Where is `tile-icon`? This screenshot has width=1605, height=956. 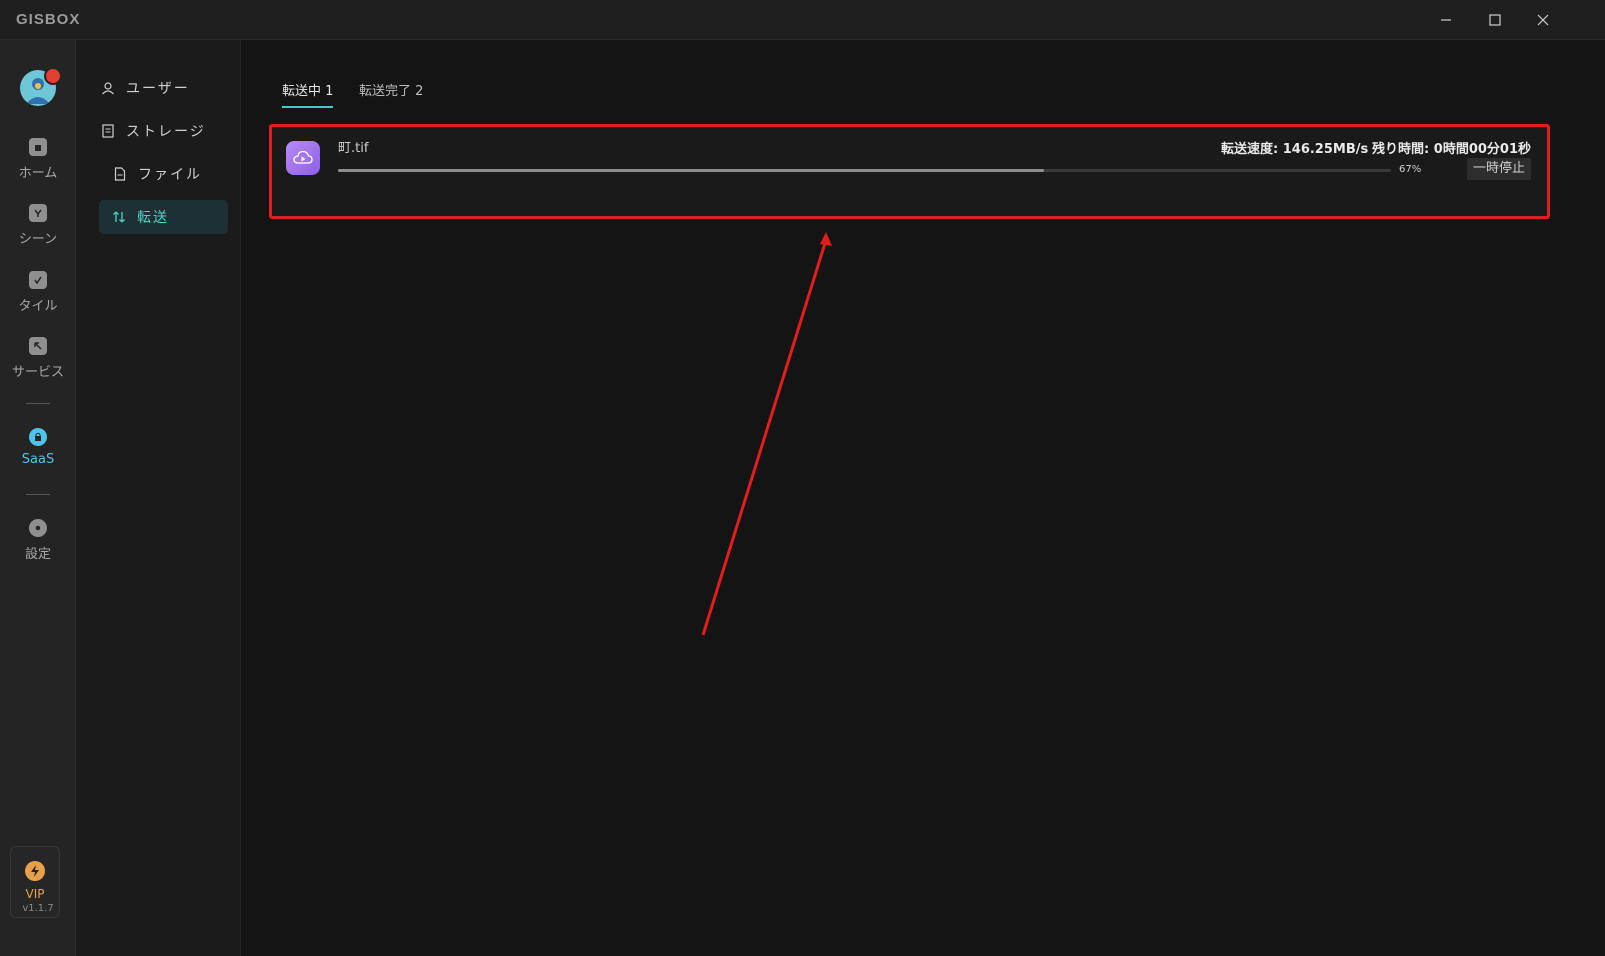
tile-icon is located at coordinates (38, 280).